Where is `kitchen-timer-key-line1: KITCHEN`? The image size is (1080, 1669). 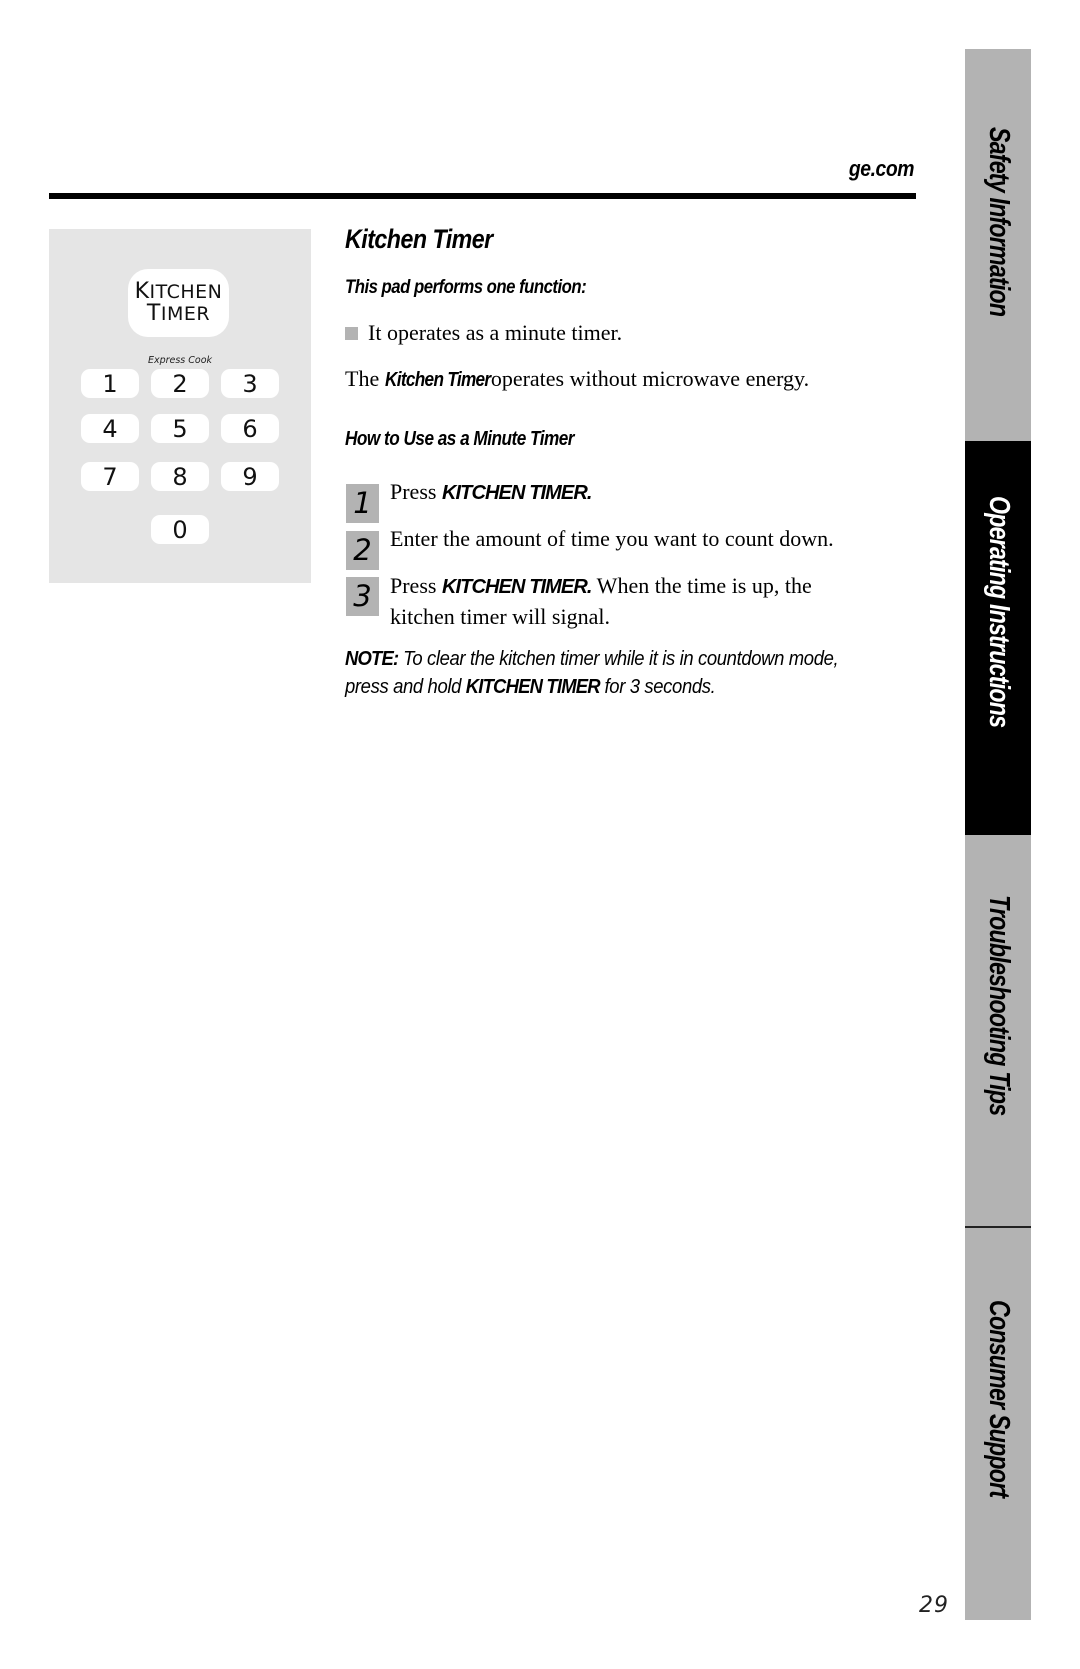 kitchen-timer-key-line1: KITCHEN is located at coordinates (178, 291).